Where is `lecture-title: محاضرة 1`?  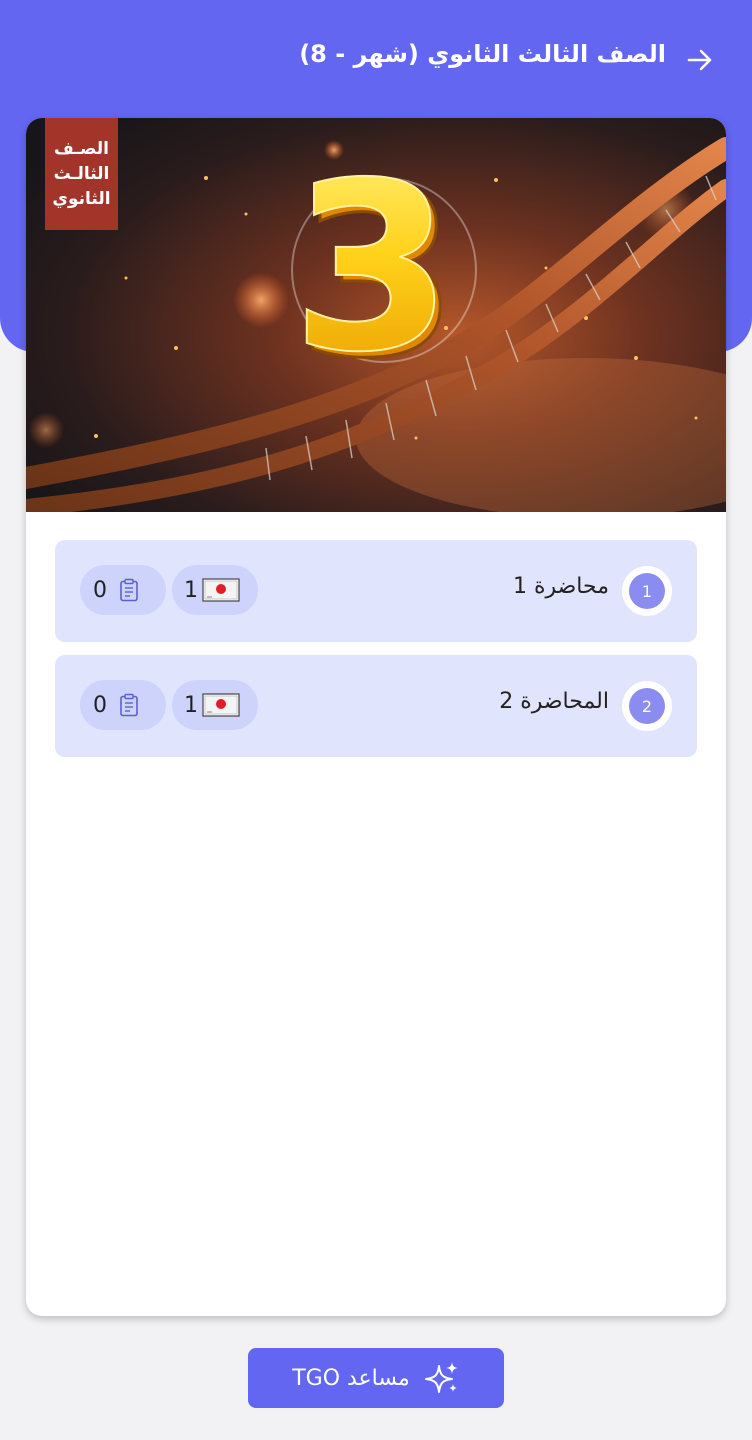 lecture-title: محاضرة 1 is located at coordinates (560, 586).